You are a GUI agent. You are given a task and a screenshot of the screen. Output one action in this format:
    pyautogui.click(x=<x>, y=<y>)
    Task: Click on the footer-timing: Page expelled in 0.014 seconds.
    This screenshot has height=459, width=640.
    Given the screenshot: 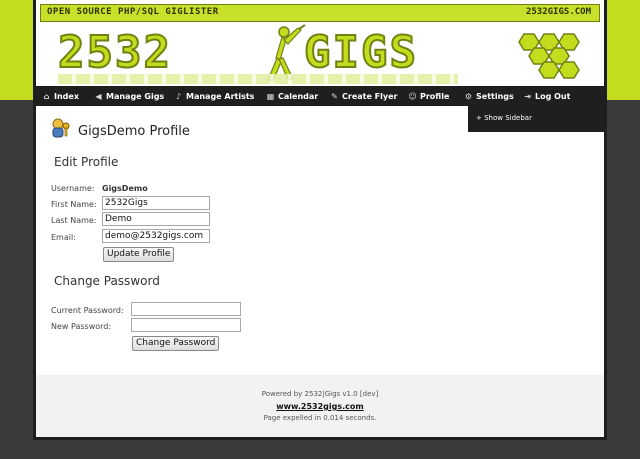 What is the action you would take?
    pyautogui.click(x=320, y=418)
    